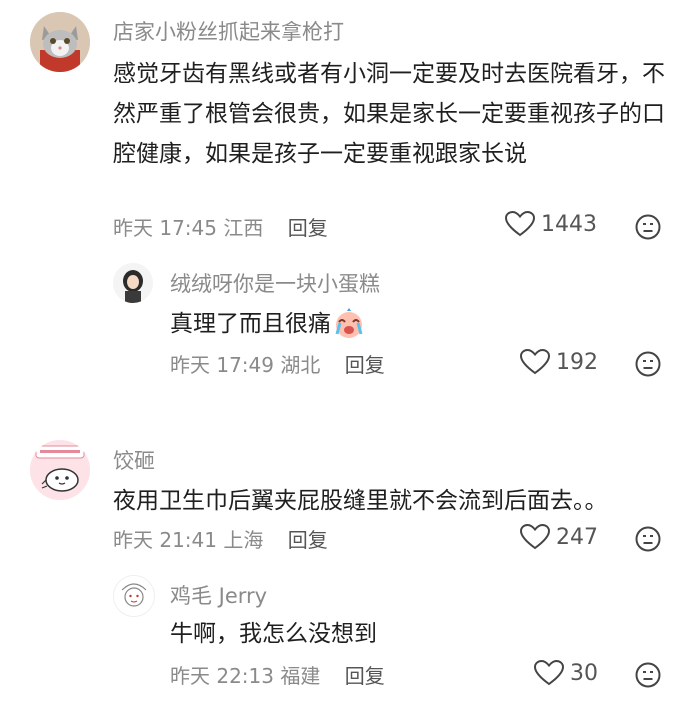 The width and height of the screenshot is (690, 702). I want to click on cat-avatar-icon, so click(60, 42).